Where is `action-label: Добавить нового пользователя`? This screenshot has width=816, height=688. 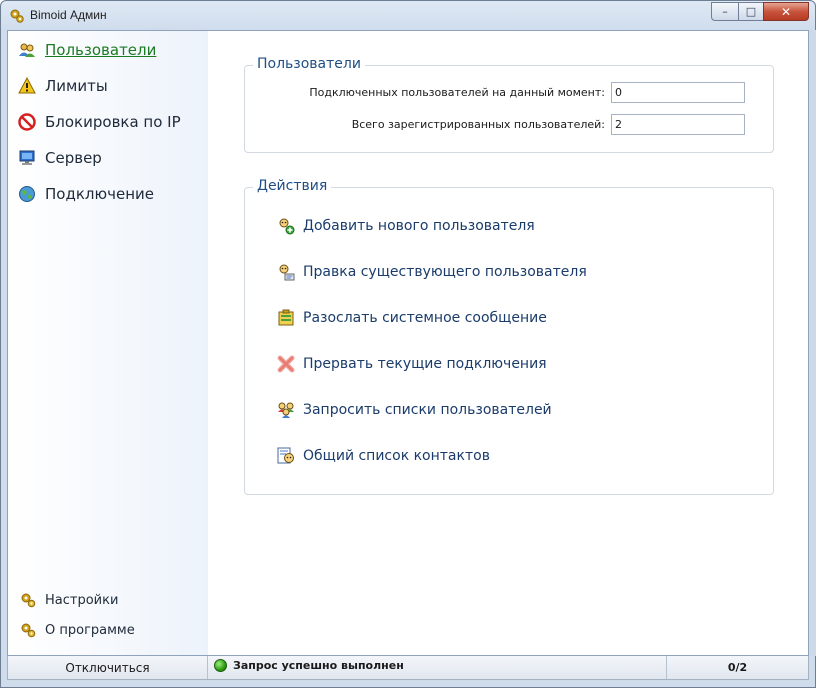
action-label: Добавить нового пользователя is located at coordinates (419, 226).